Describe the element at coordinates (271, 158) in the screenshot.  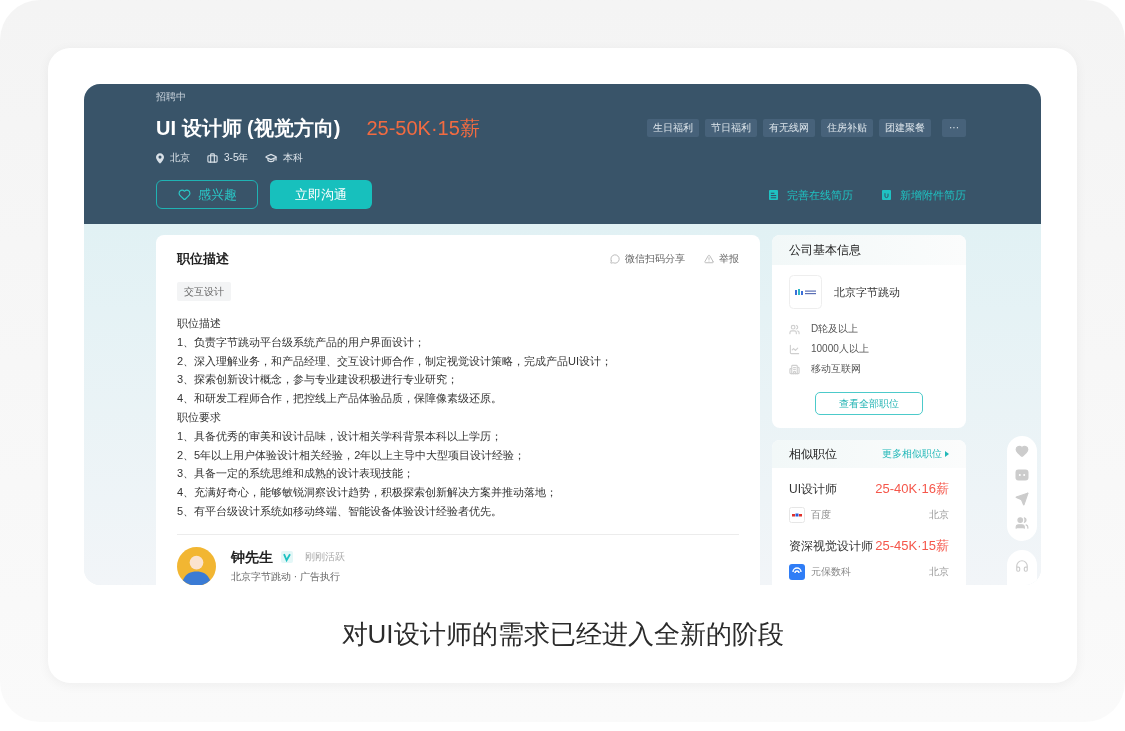
I see `graduation-cap-icon` at that location.